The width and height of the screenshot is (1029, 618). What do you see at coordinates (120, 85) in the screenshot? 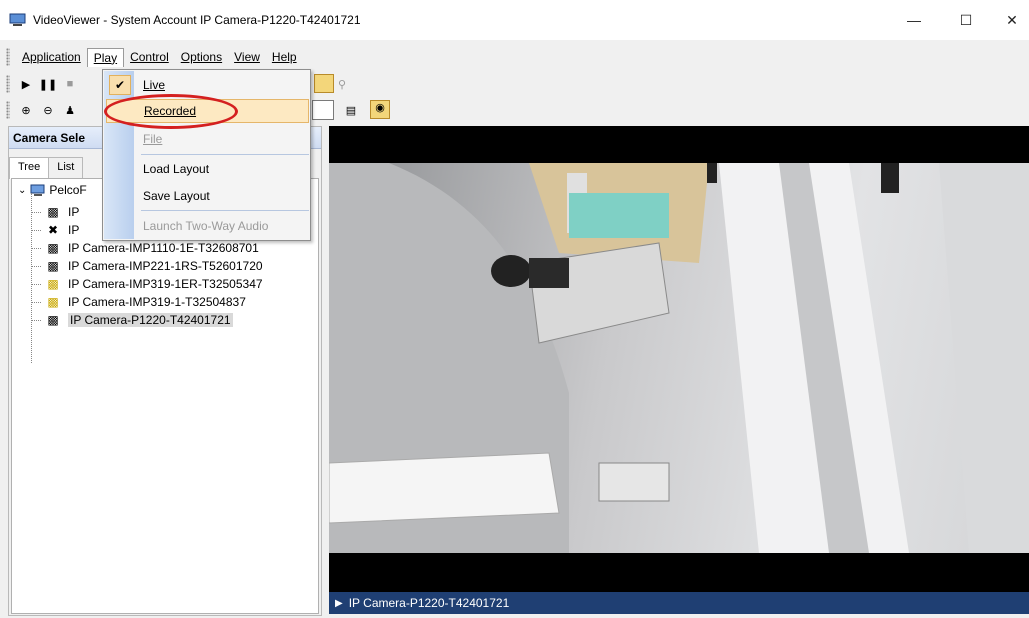
I see `checkmark-icon: ✔` at bounding box center [120, 85].